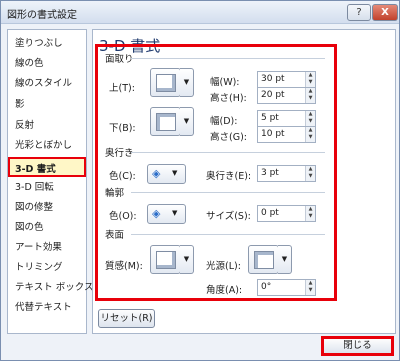  I want to click on lighting-dropdown: ▼, so click(285, 259).